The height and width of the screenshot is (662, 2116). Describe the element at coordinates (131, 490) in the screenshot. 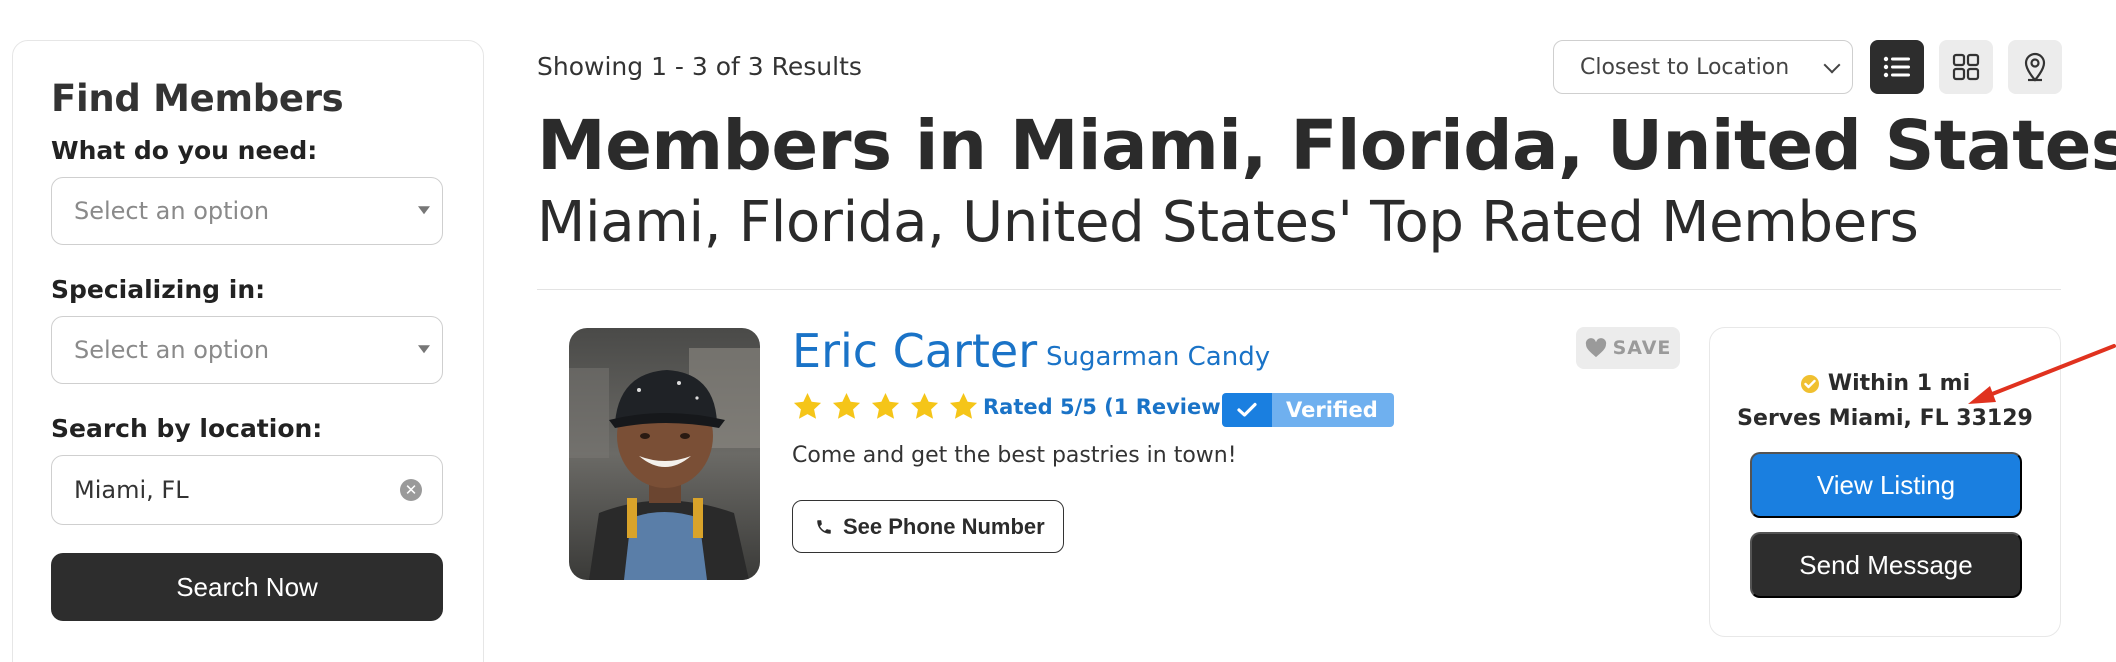

I see `location-input-value: Miami, FL` at that location.